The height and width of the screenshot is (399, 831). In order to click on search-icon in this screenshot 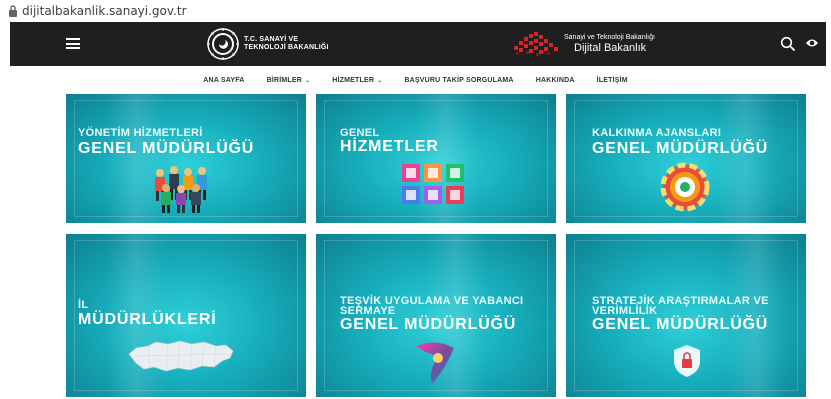, I will do `click(788, 44)`.